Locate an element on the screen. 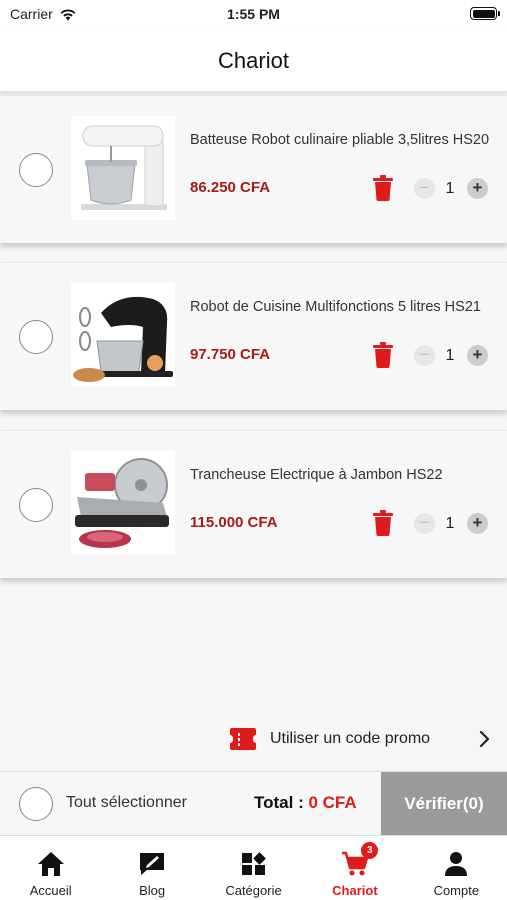  item-price: 115.000 CFA is located at coordinates (234, 522).